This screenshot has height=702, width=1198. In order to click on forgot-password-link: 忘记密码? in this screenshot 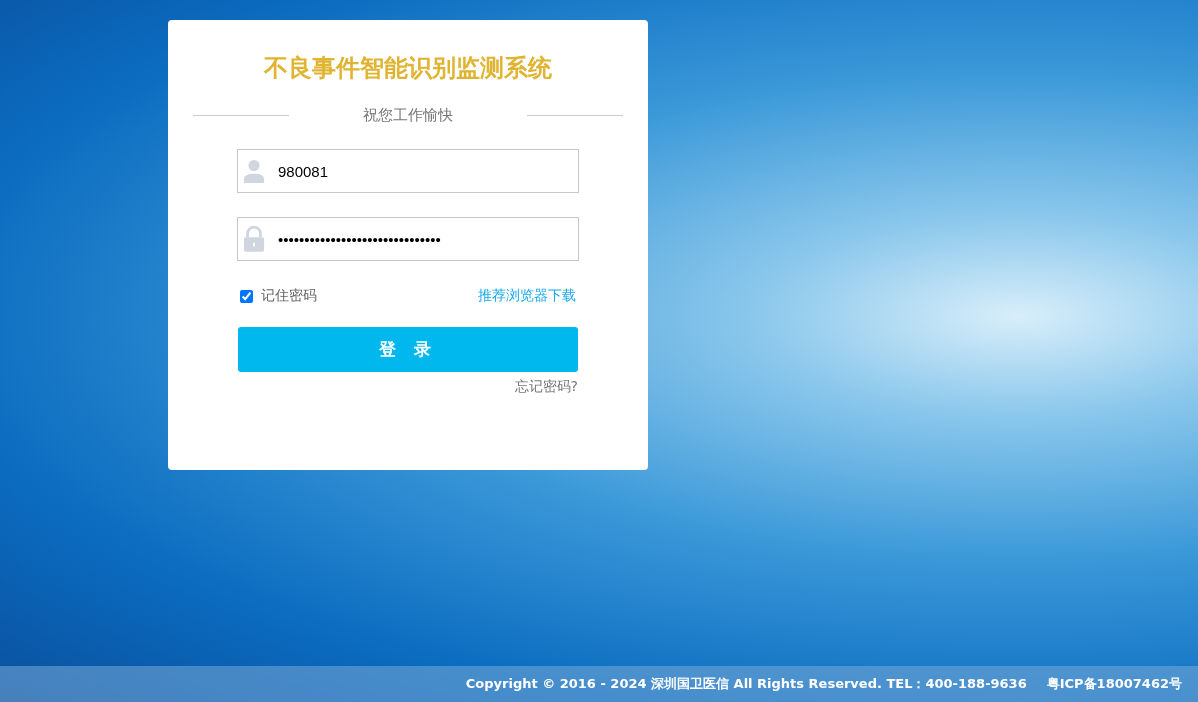, I will do `click(546, 387)`.